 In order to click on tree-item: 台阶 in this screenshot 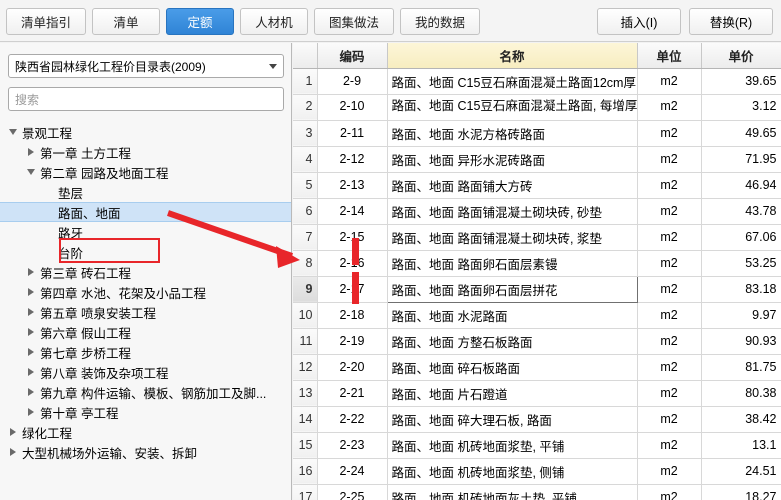, I will do `click(145, 252)`.